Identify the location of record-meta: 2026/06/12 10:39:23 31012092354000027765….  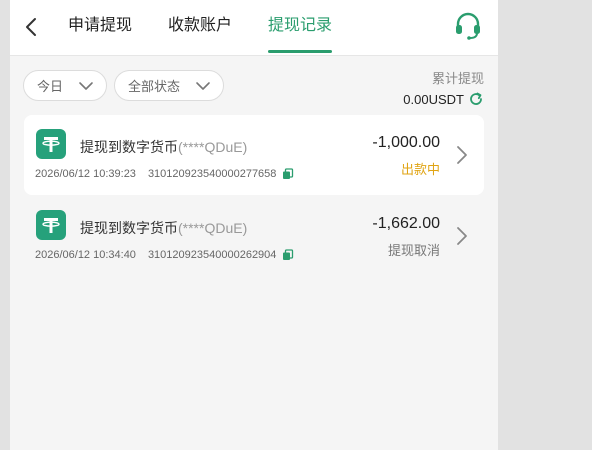
(164, 174).